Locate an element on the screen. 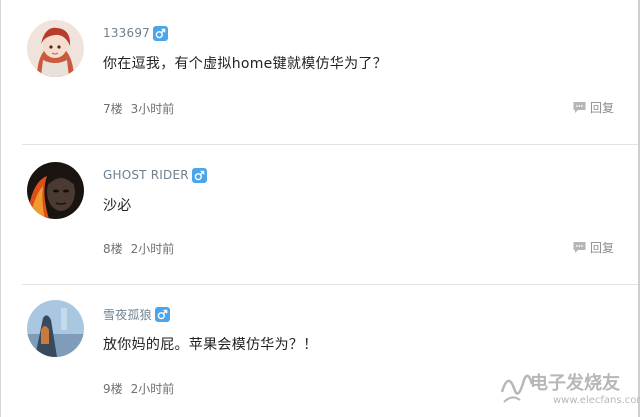 Image resolution: width=640 pixels, height=417 pixels. waveform-logo-icon is located at coordinates (517, 388).